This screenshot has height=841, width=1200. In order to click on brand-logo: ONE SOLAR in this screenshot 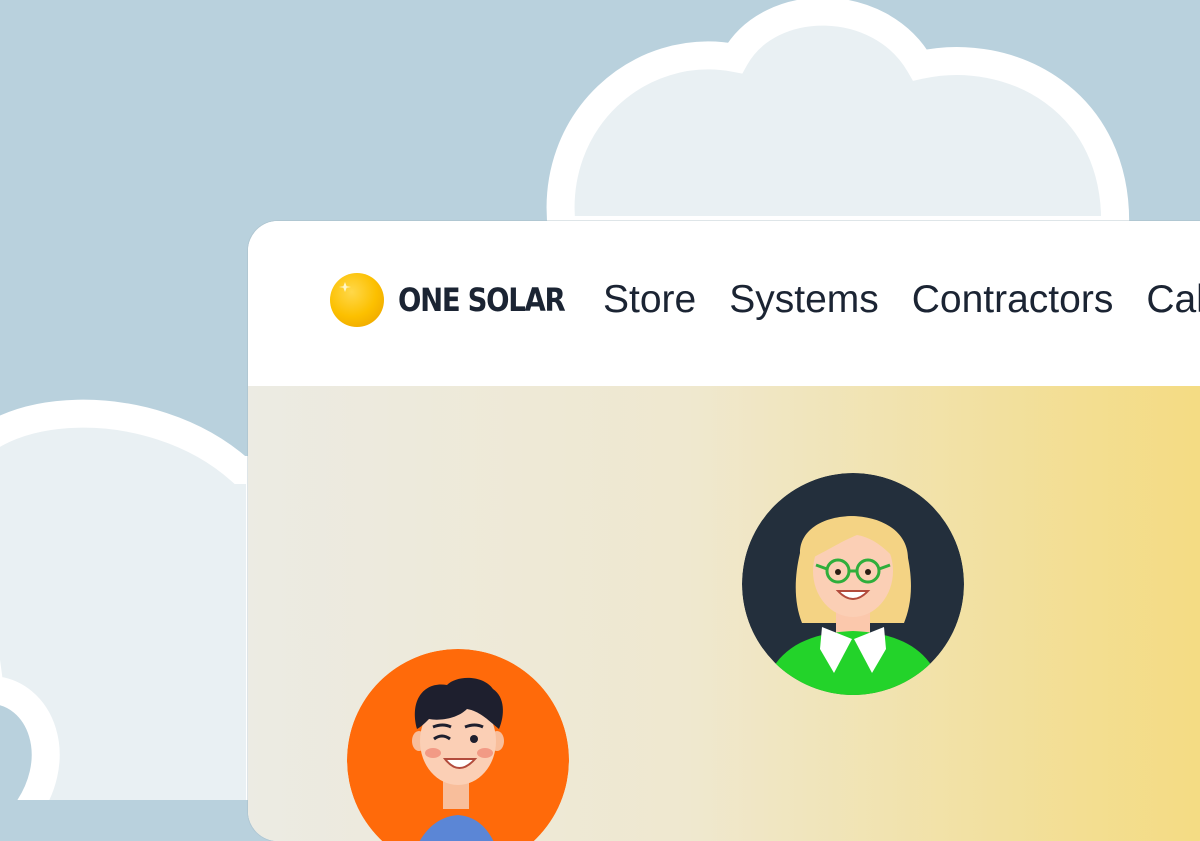, I will do `click(460, 300)`.